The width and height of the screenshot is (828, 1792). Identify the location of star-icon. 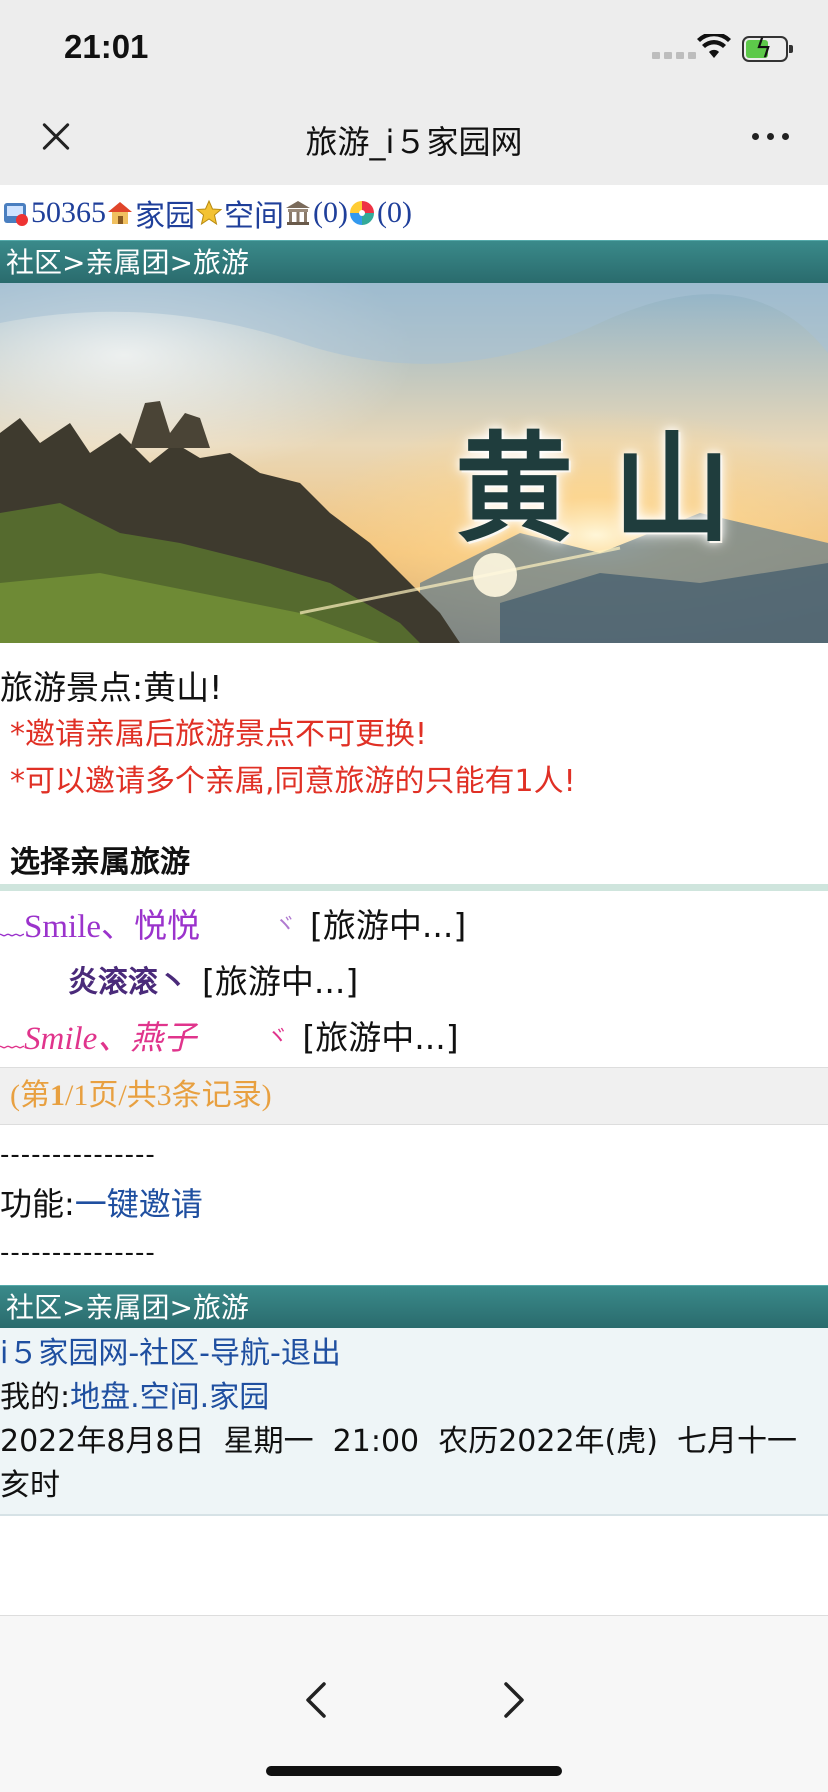
(209, 212).